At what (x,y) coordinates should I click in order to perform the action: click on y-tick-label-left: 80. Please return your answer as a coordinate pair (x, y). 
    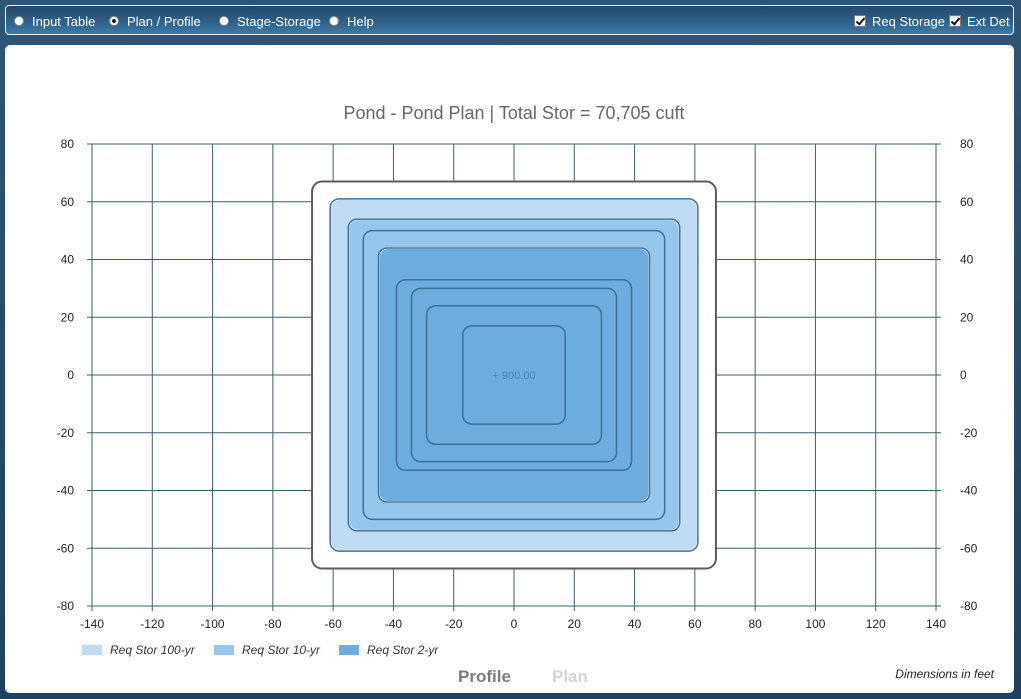
    Looking at the image, I should click on (68, 144).